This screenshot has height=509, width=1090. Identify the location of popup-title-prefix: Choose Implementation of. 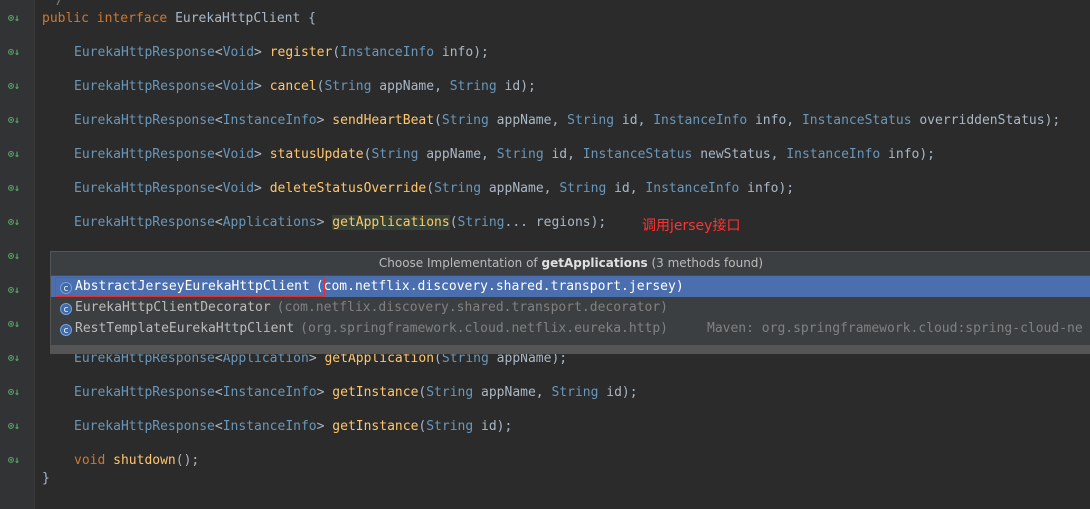
(458, 263).